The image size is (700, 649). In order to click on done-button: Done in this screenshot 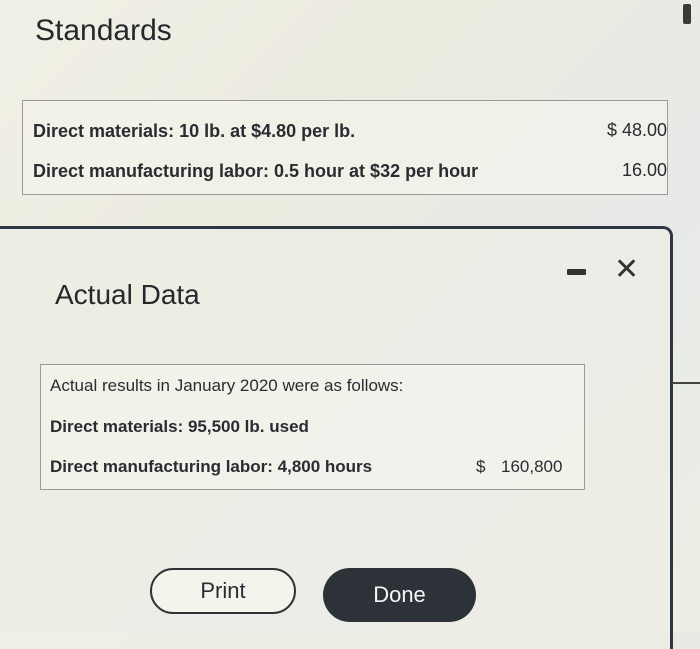, I will do `click(399, 595)`.